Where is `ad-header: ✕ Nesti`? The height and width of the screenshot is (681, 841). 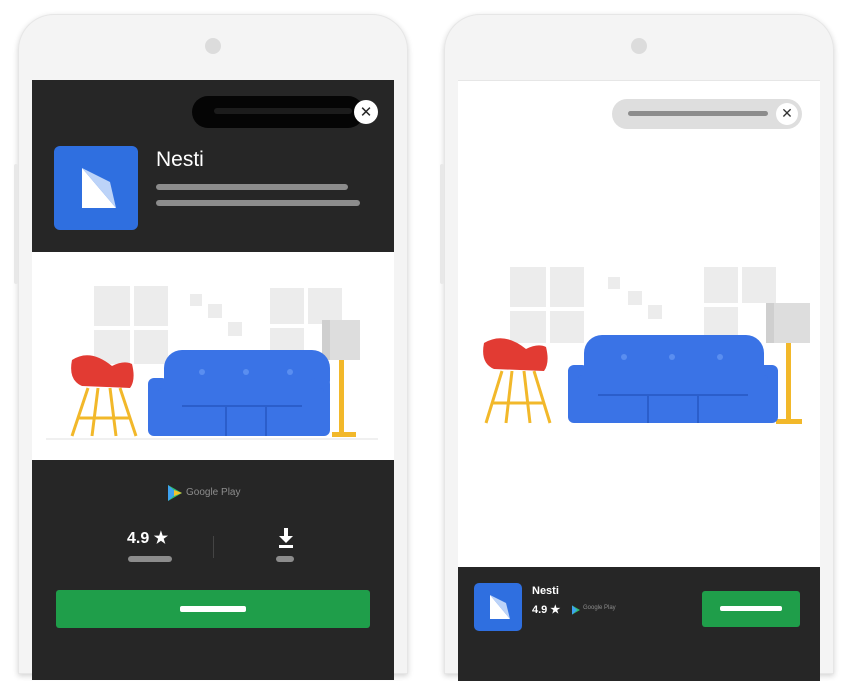 ad-header: ✕ Nesti is located at coordinates (213, 166).